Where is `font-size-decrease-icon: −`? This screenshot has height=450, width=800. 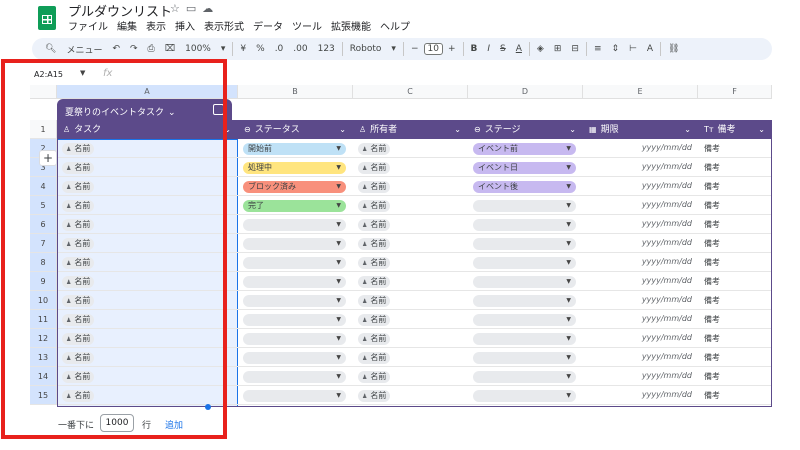
font-size-decrease-icon: − is located at coordinates (415, 49).